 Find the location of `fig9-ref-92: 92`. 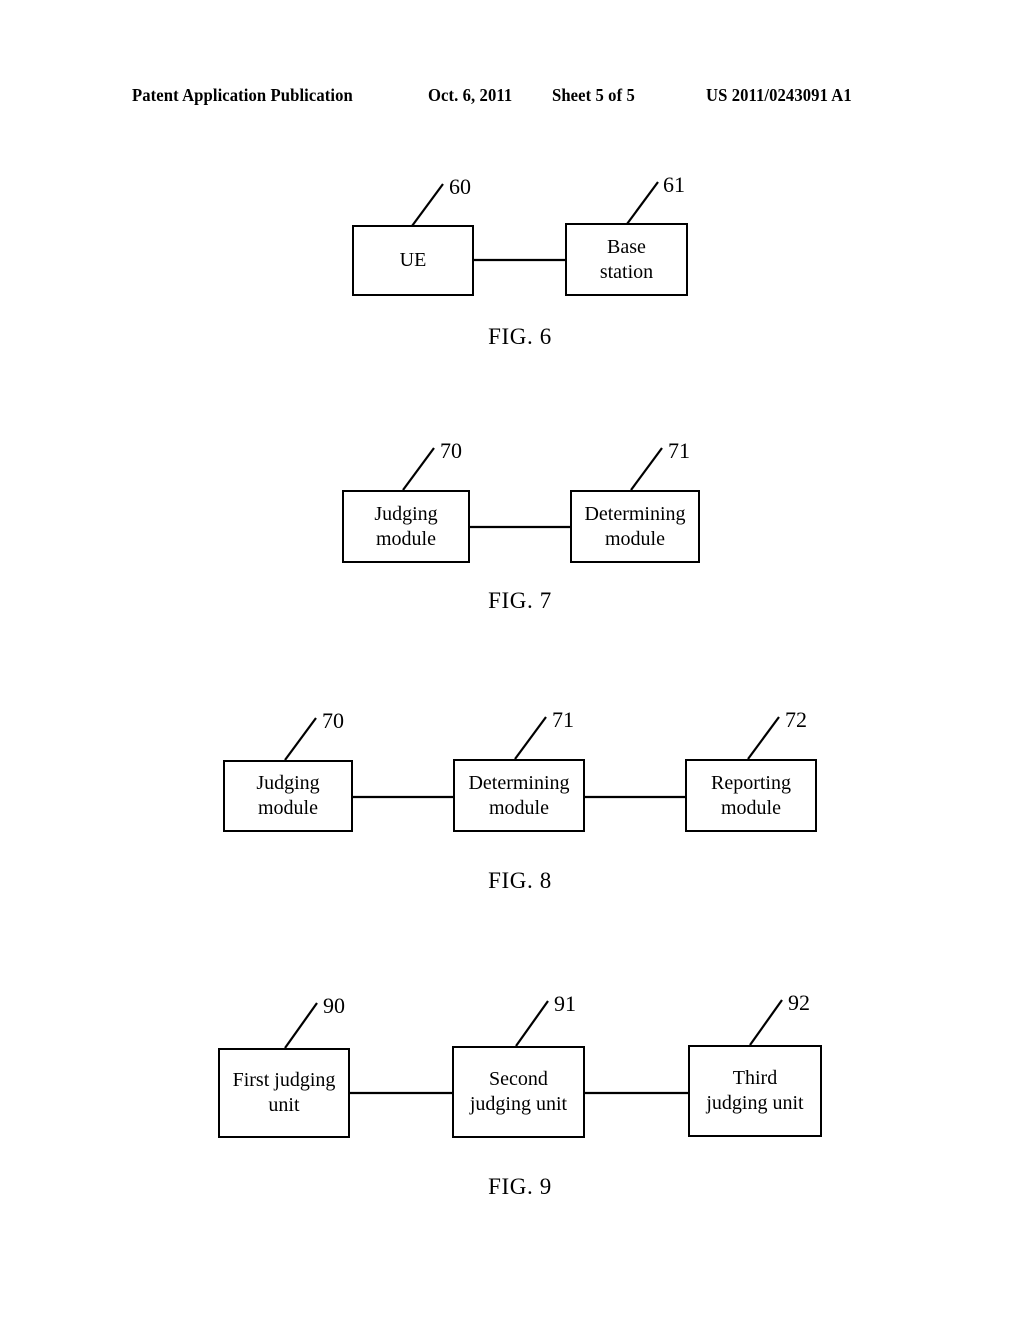

fig9-ref-92: 92 is located at coordinates (799, 1002).